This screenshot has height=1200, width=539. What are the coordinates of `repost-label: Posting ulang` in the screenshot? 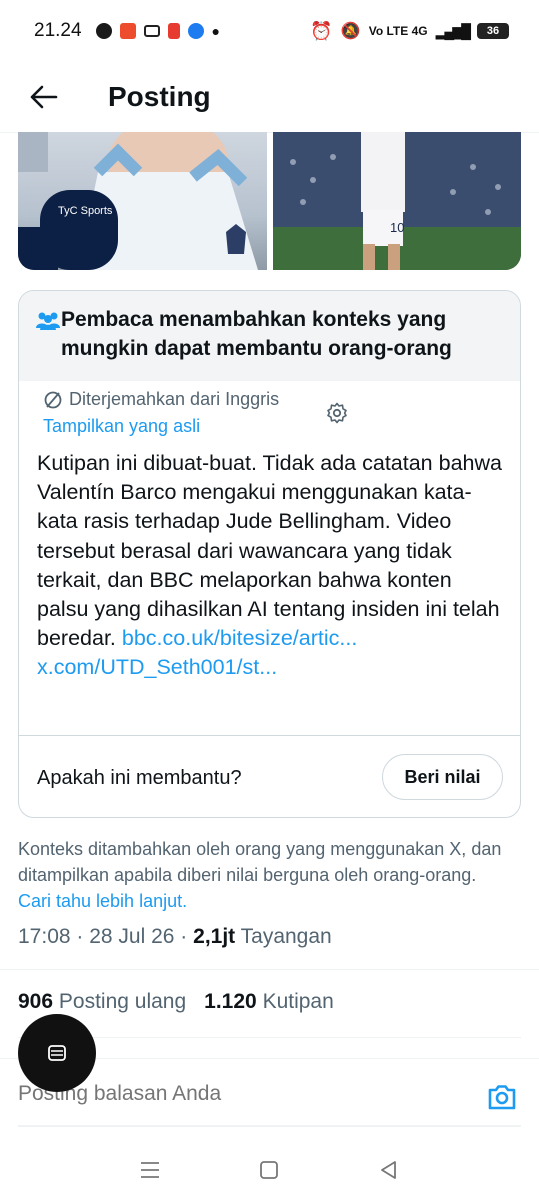 It's located at (122, 1001).